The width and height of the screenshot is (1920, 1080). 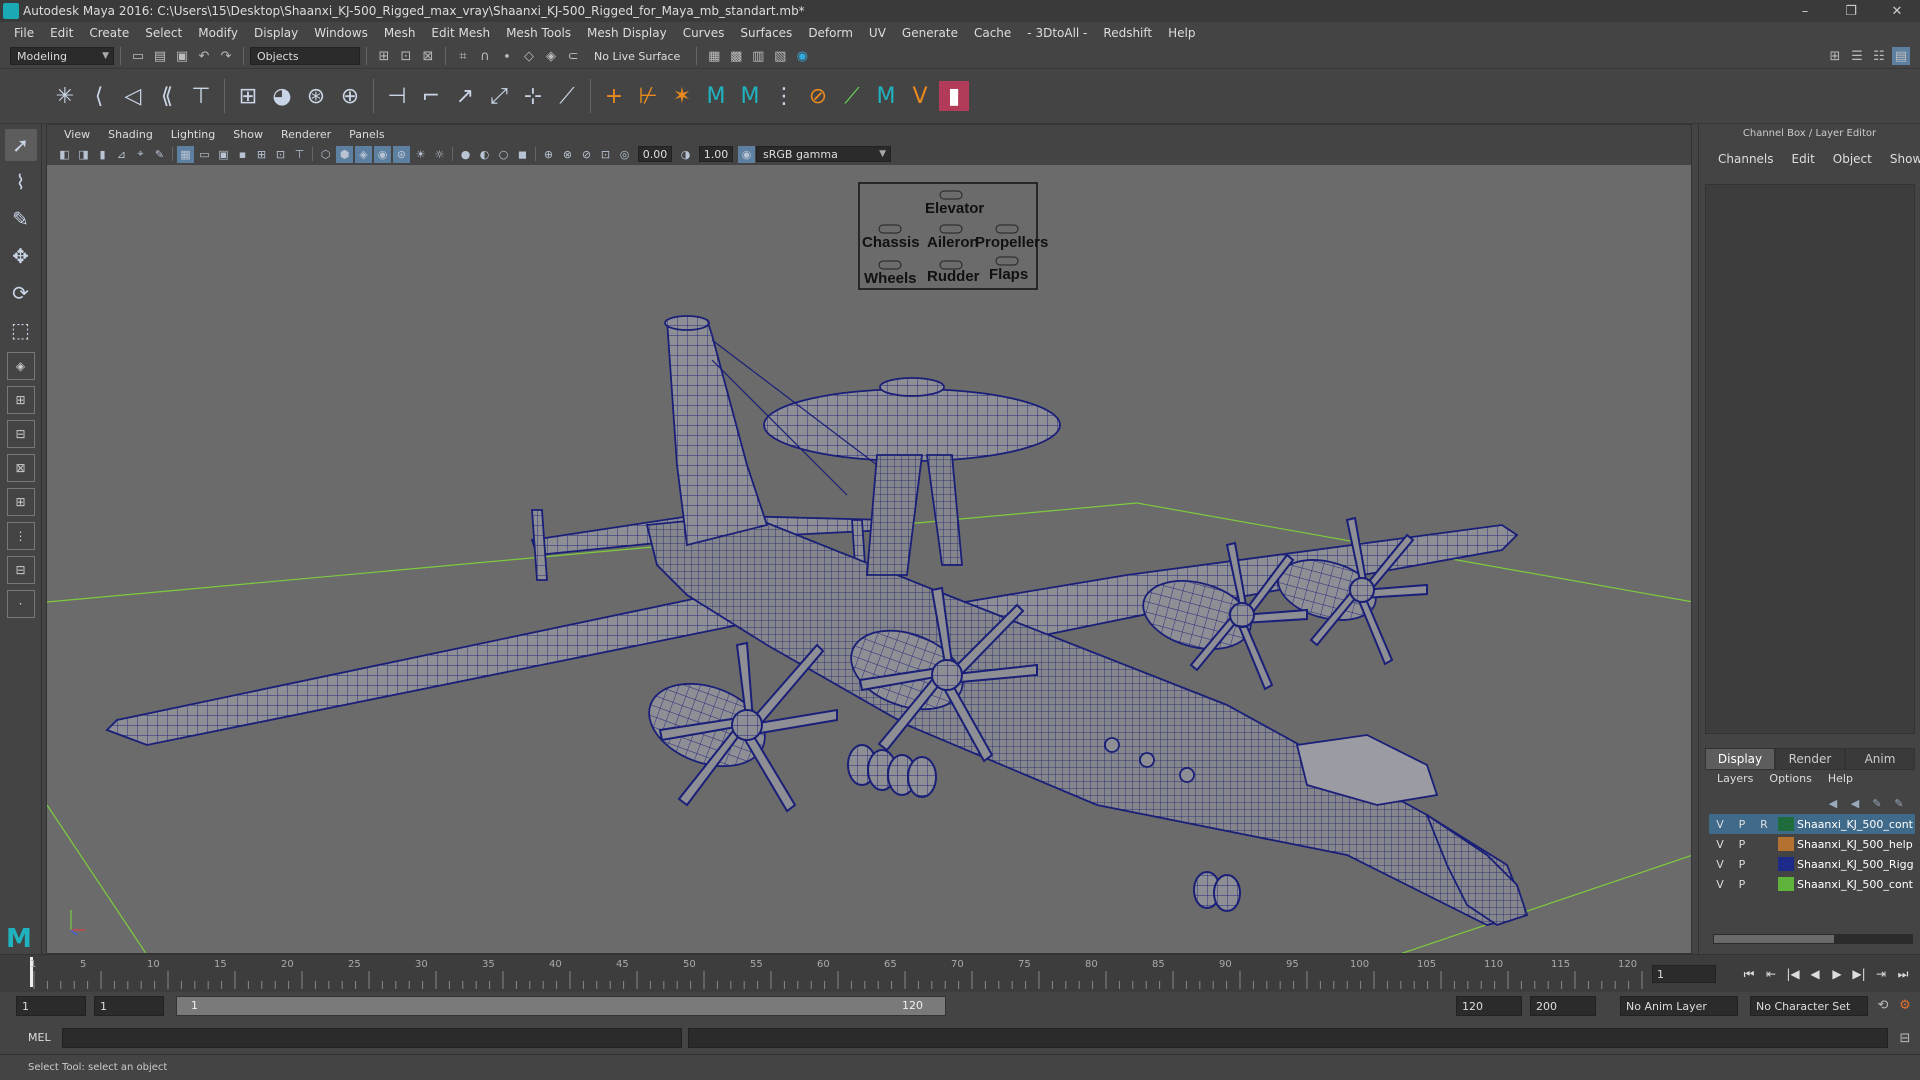 What do you see at coordinates (852, 96) in the screenshot?
I see `paint-brush-icon: ⟋` at bounding box center [852, 96].